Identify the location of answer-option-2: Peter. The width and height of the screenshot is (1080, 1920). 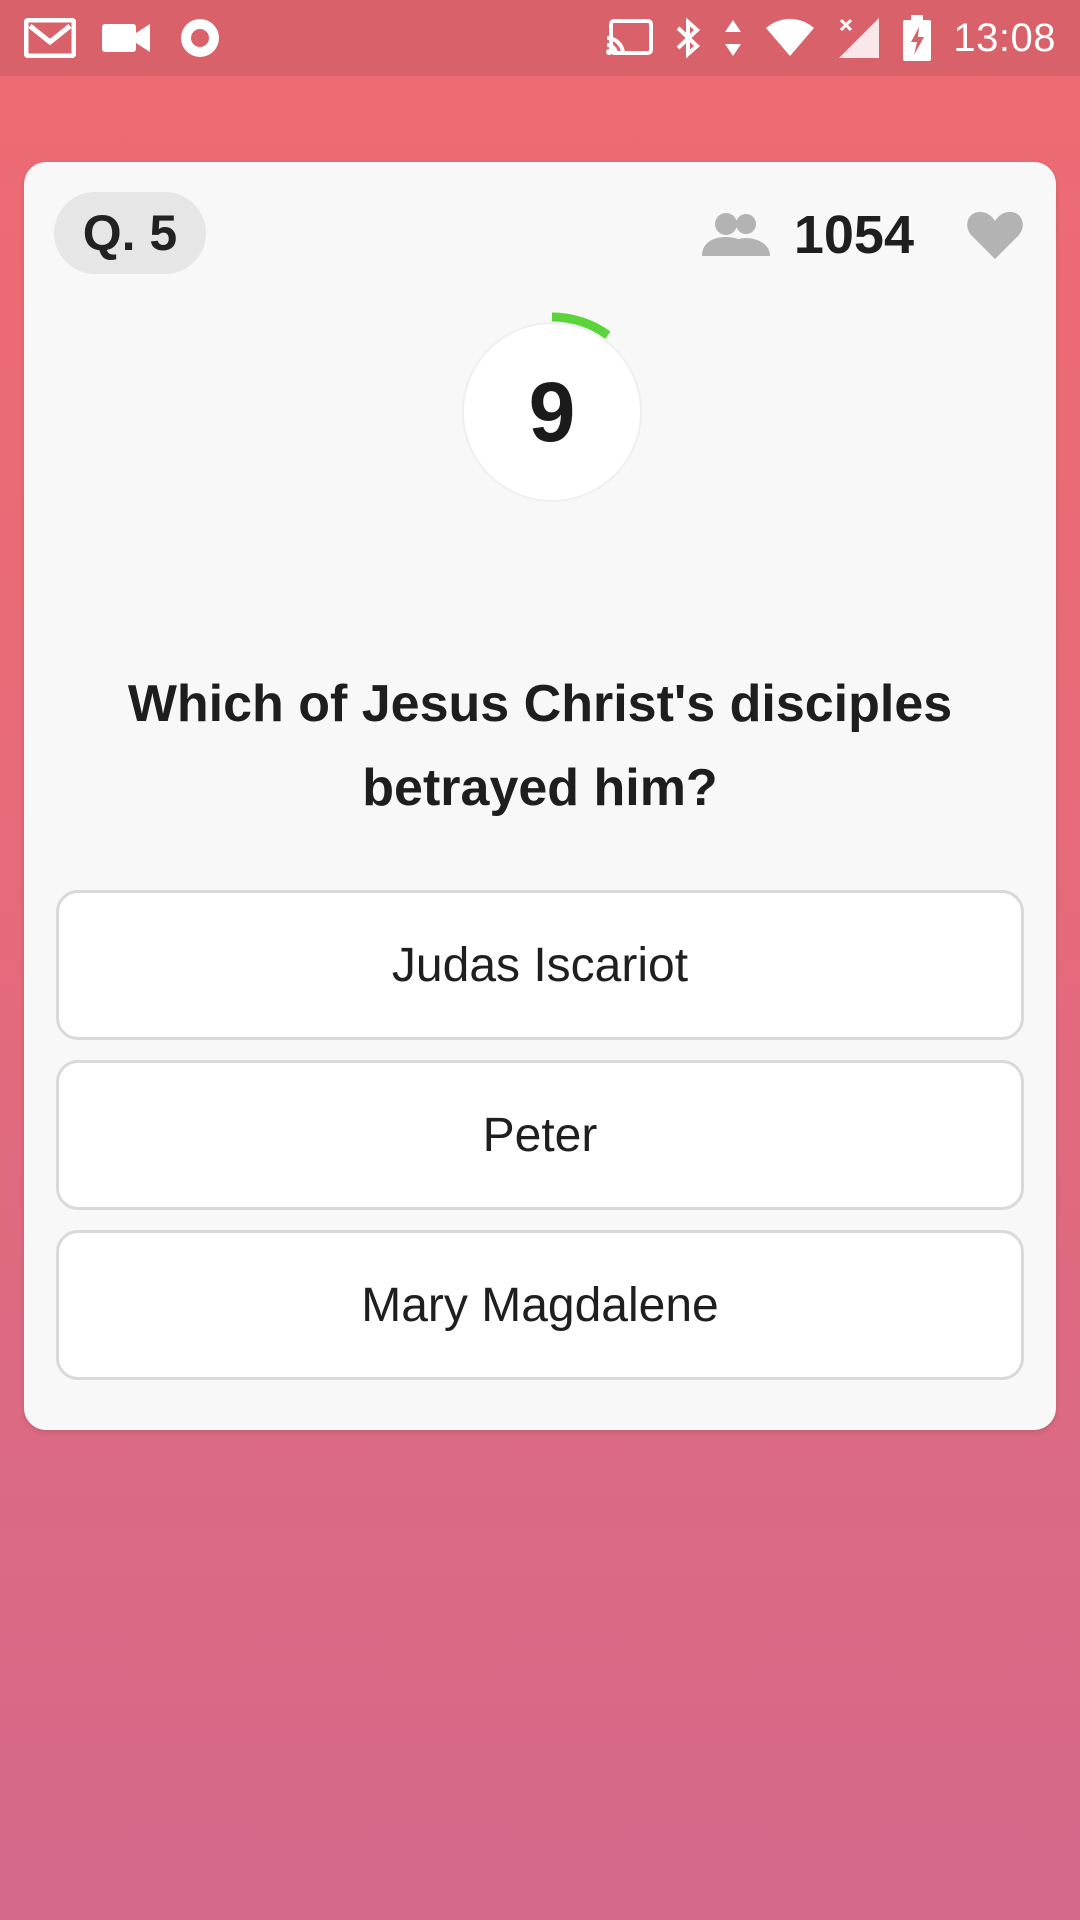
(540, 1135).